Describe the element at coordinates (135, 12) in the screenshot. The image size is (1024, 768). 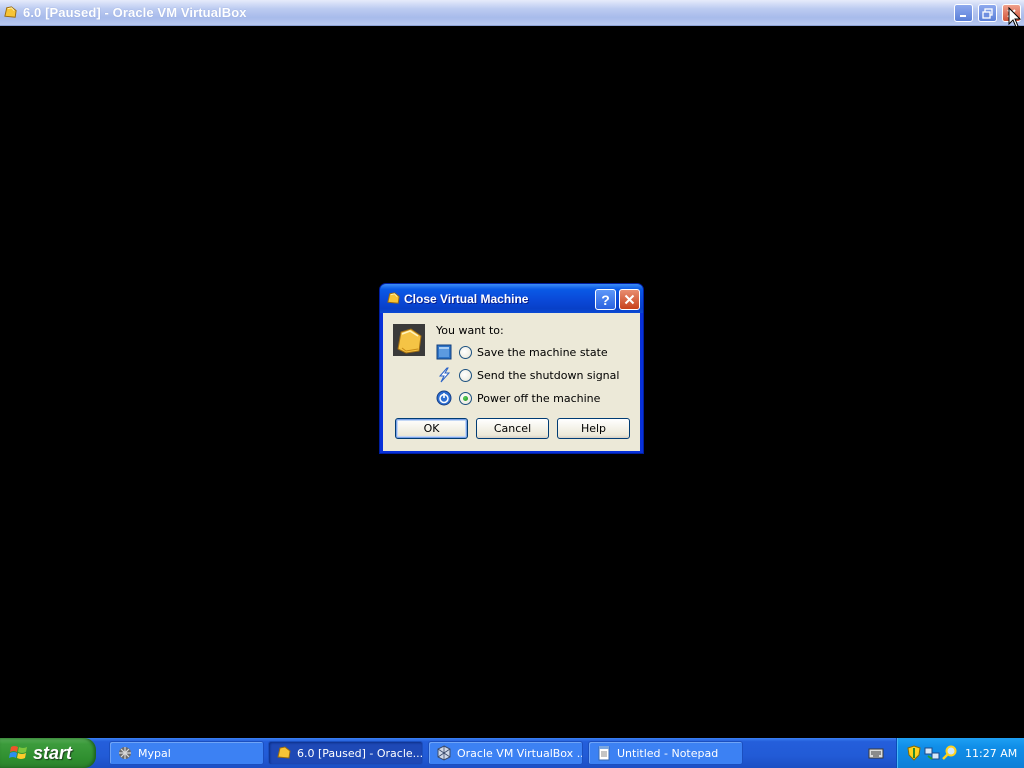
I see `main-window-title: 6.0 [Paused] - Oracle VM VirtualBox` at that location.